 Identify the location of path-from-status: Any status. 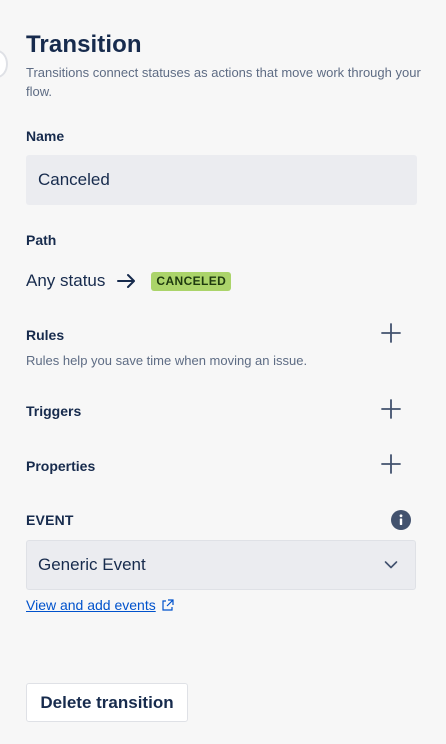
(66, 280).